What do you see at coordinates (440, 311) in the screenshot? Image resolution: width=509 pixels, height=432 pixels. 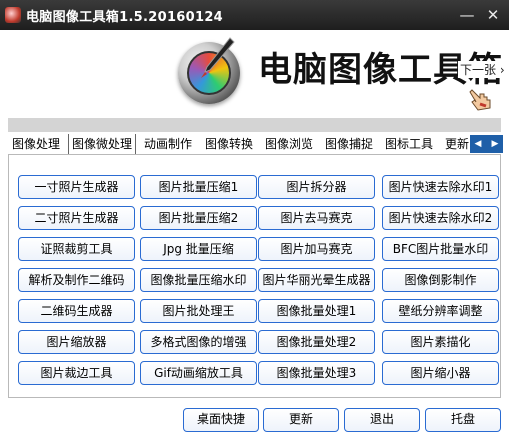 I see `tool-button: 壁纸分辨率调整` at bounding box center [440, 311].